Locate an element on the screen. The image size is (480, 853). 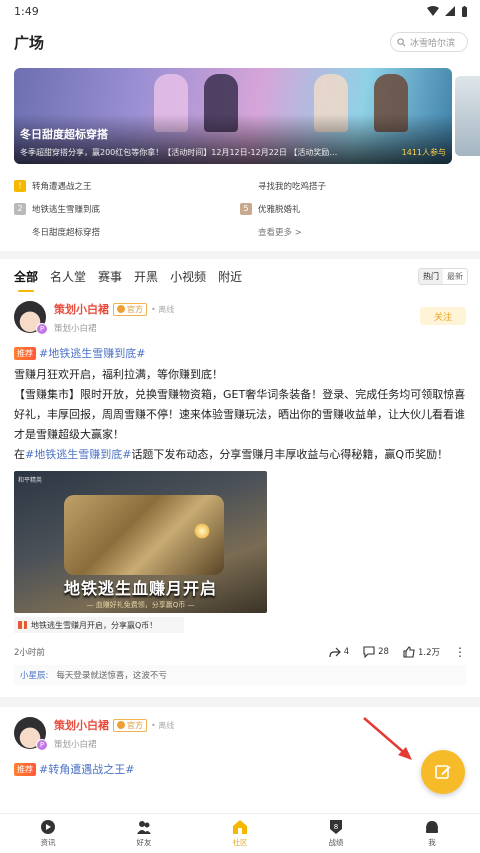
compose-post-button is located at coordinates (443, 772).